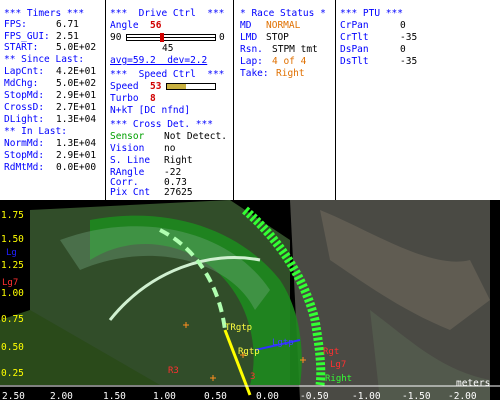  Describe the element at coordinates (277, 37) in the screenshot. I see `lmd-value: STOP` at that location.